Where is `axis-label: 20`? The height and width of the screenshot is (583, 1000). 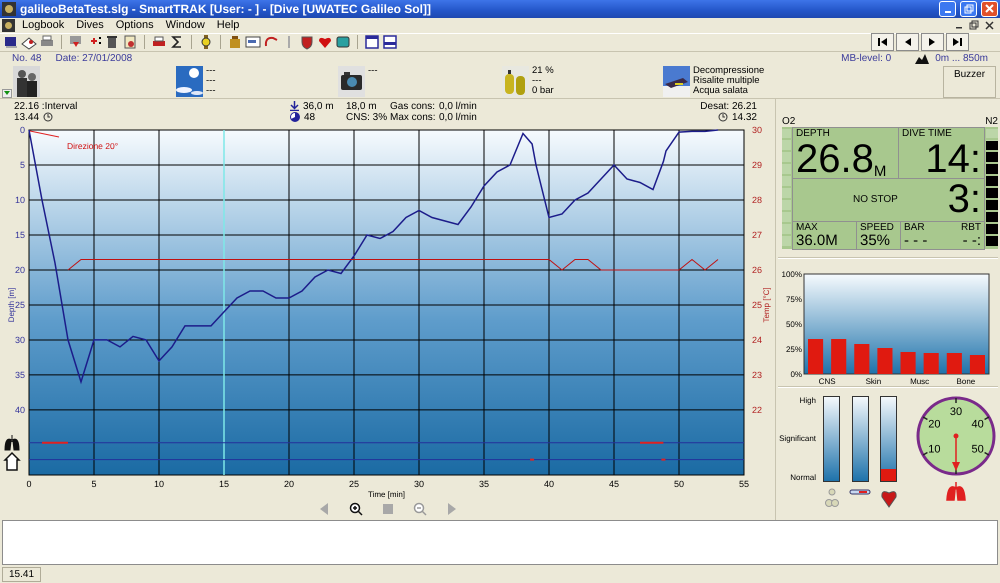
axis-label: 20 is located at coordinates (289, 483).